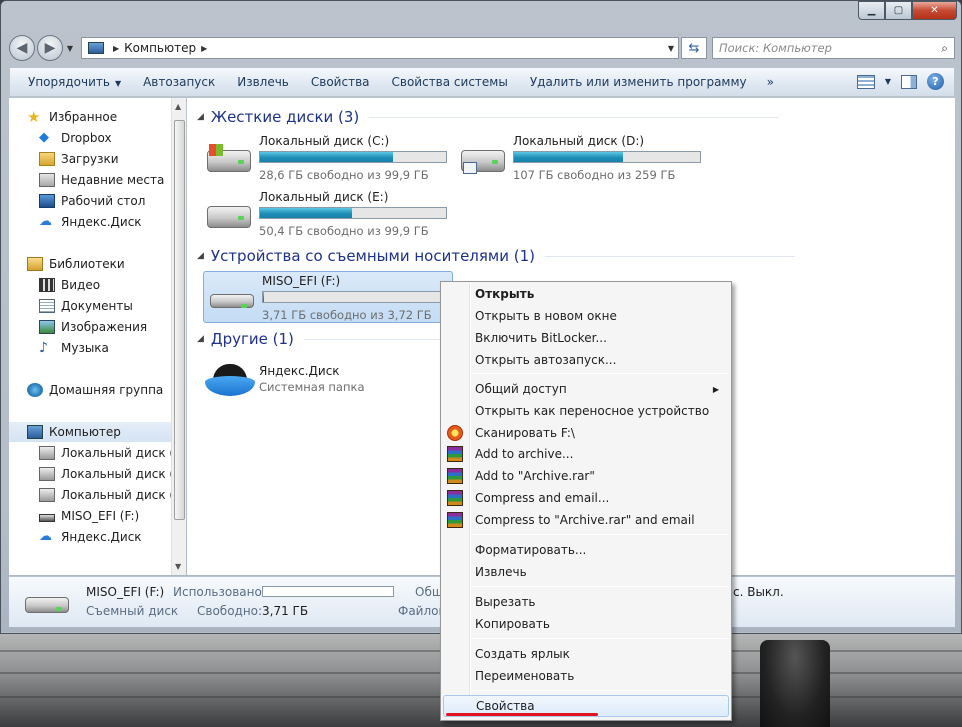 The image size is (962, 727). Describe the element at coordinates (178, 566) in the screenshot. I see `scroll-down-icon: ▼` at that location.